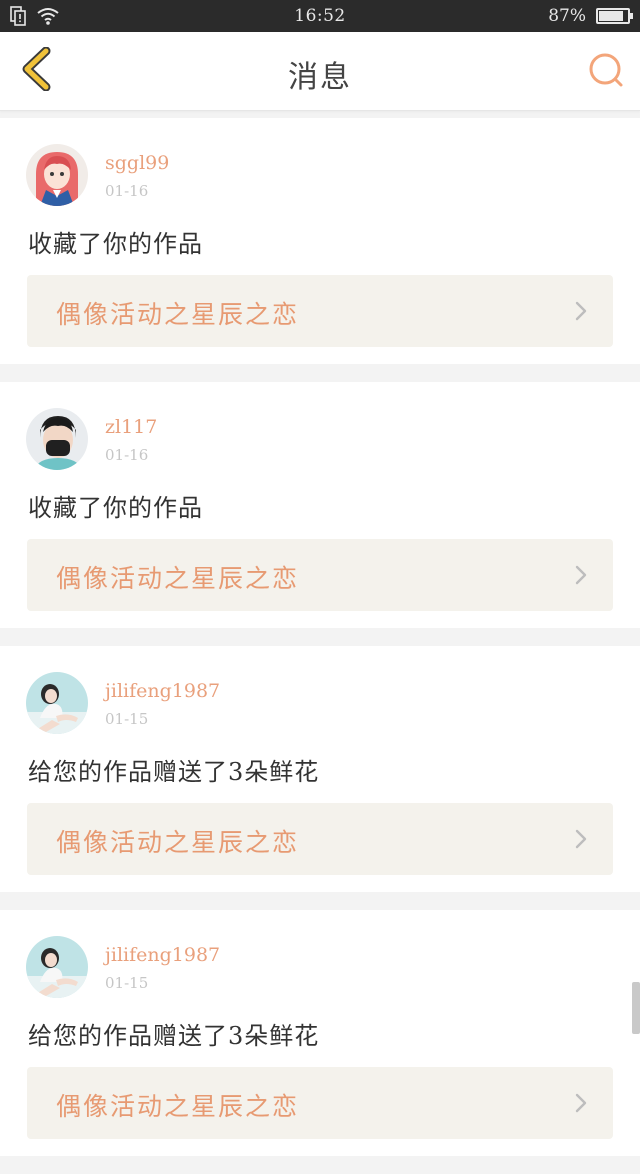  Describe the element at coordinates (590, 16) in the screenshot. I see `status-right: 87%` at that location.